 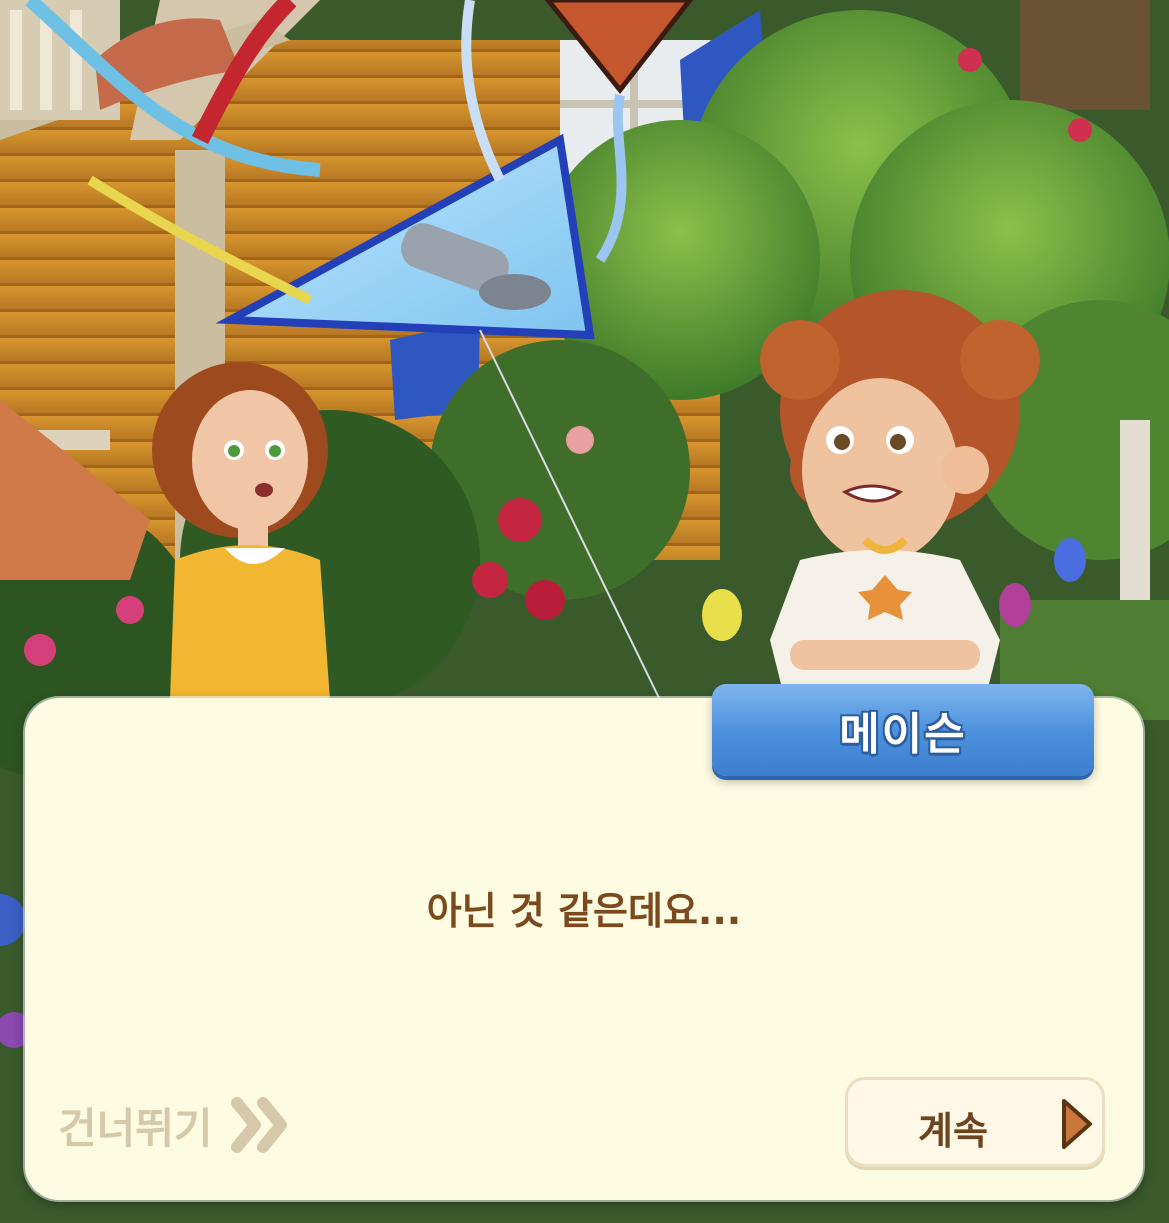 What do you see at coordinates (258, 1125) in the screenshot?
I see `double-chevron-right-icon` at bounding box center [258, 1125].